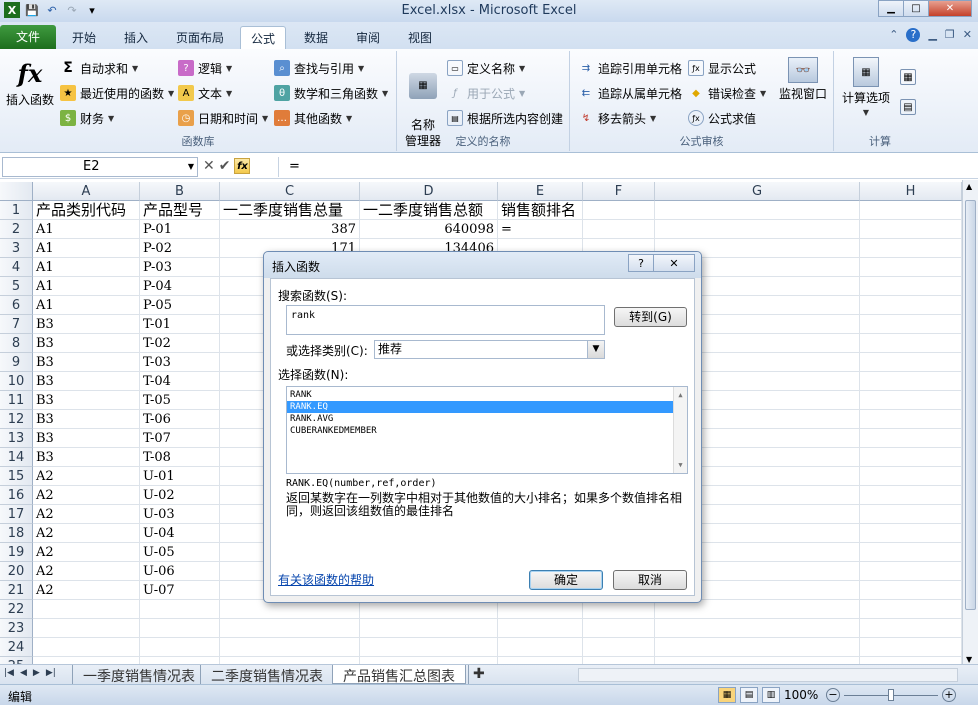 The height and width of the screenshot is (705, 978). What do you see at coordinates (486, 68) in the screenshot?
I see `define-name-button: ▭ 定义名称 ▼` at bounding box center [486, 68].